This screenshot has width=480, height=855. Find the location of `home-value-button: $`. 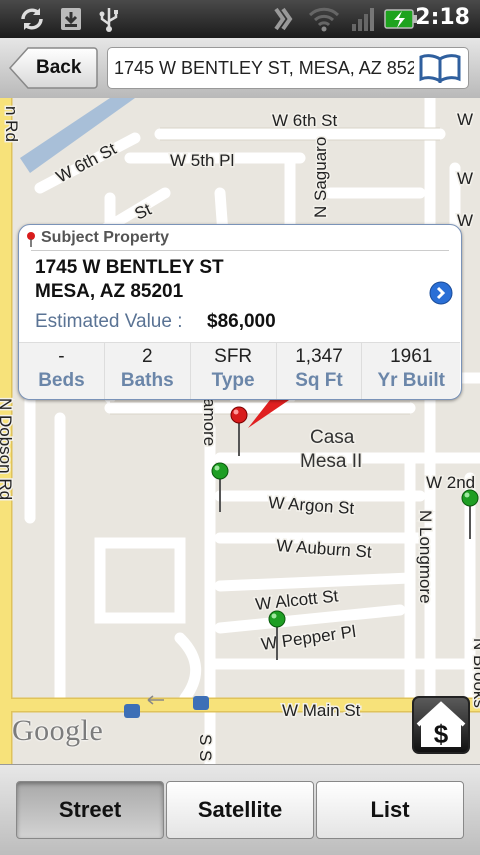

home-value-button: $ is located at coordinates (441, 725).